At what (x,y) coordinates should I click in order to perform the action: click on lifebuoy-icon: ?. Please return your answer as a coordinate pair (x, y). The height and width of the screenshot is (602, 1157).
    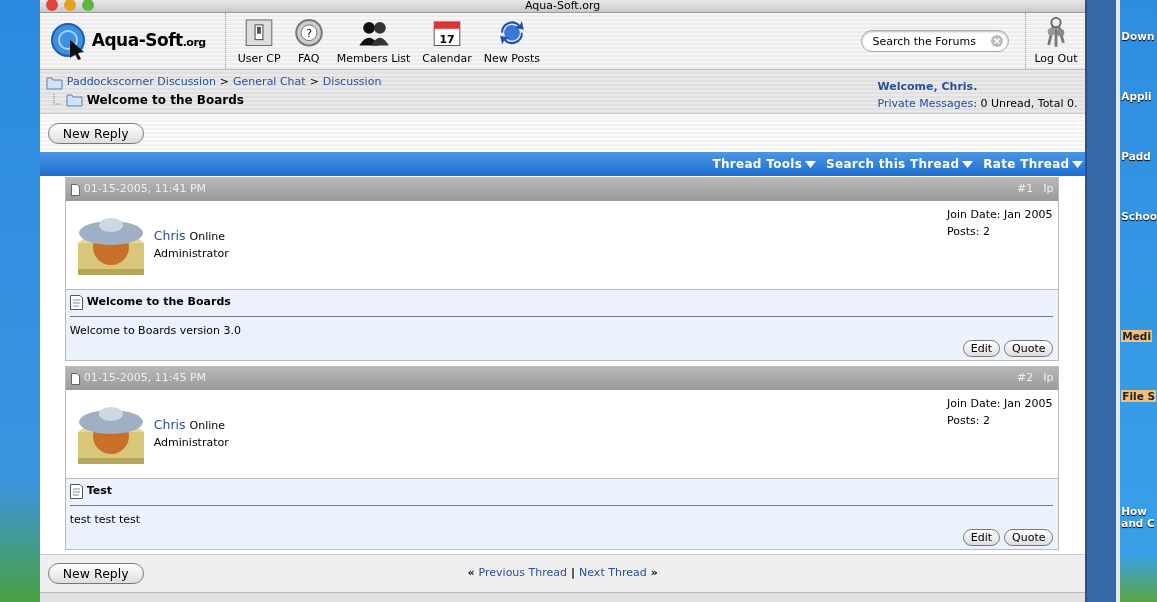
    Looking at the image, I should click on (308, 33).